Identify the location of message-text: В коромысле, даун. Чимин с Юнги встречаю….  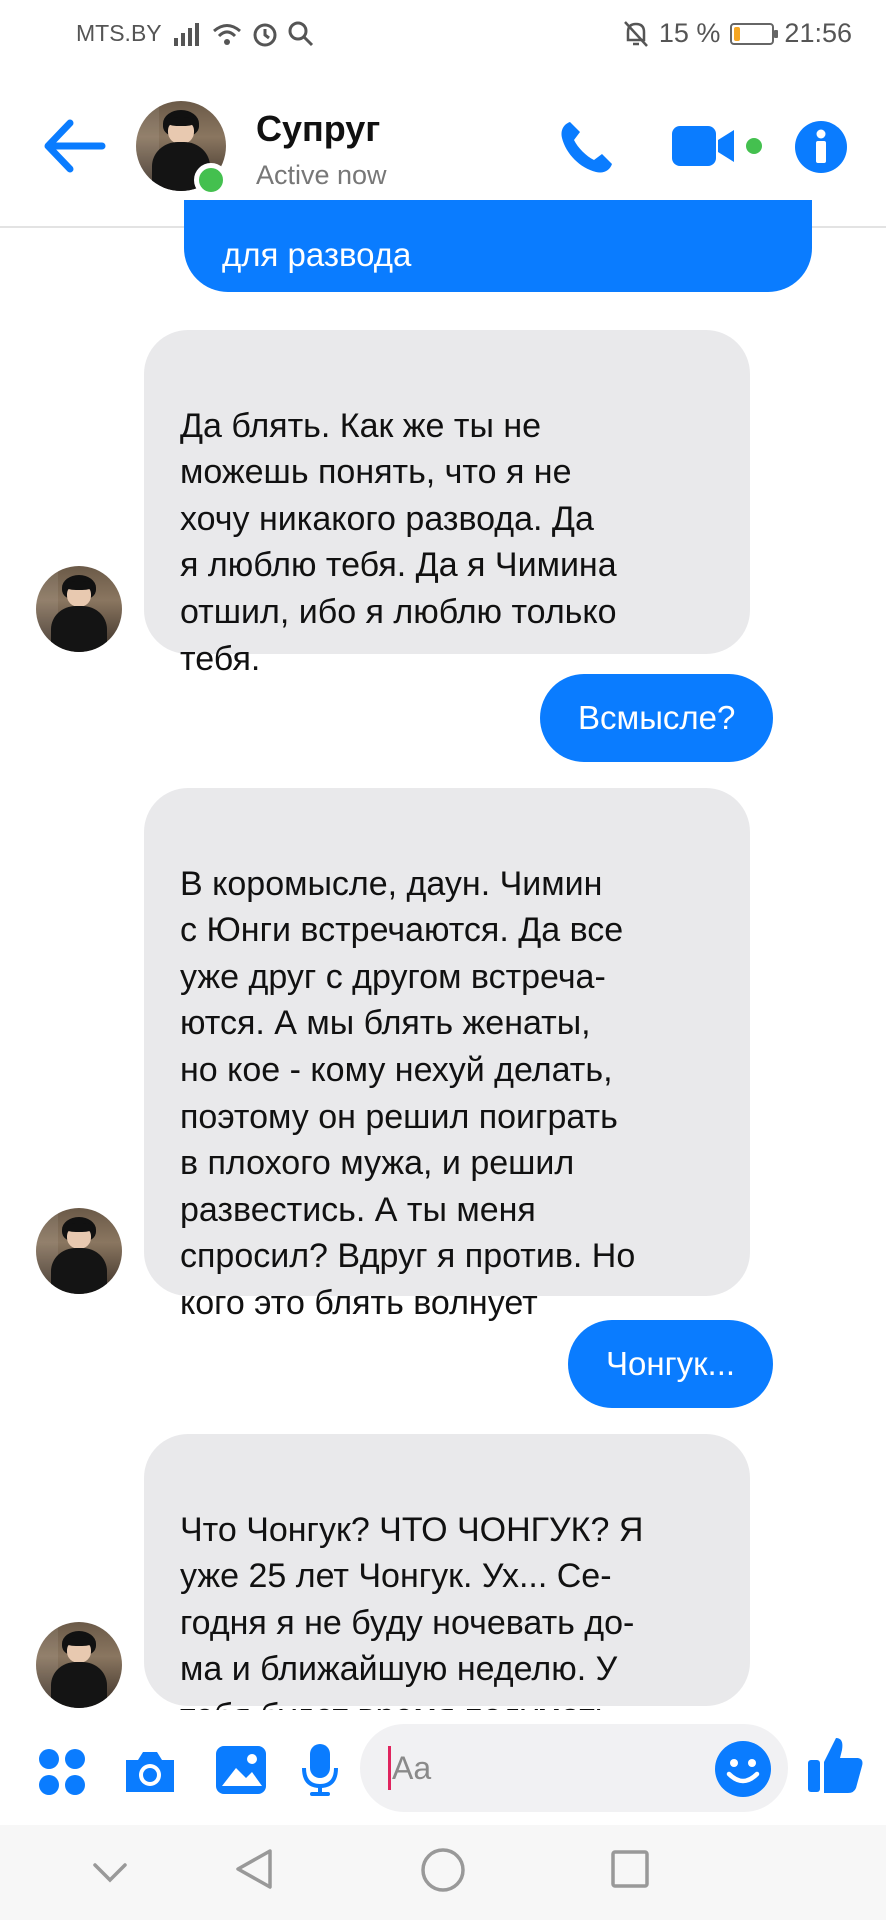
(408, 1093).